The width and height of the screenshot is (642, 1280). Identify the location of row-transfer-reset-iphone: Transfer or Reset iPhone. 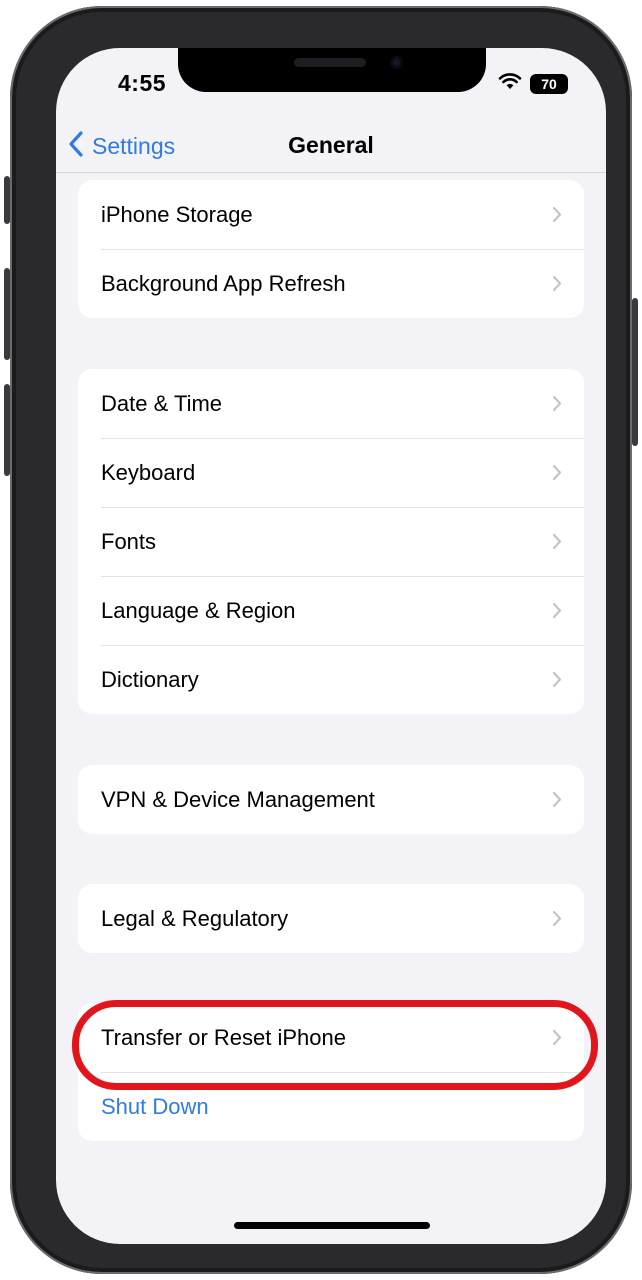
(331, 1037).